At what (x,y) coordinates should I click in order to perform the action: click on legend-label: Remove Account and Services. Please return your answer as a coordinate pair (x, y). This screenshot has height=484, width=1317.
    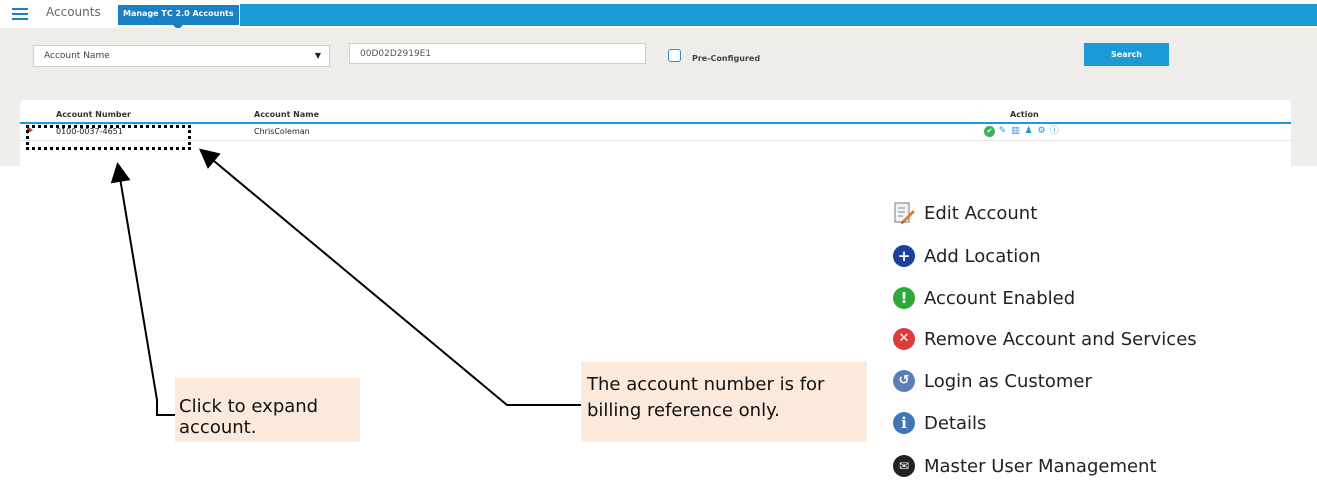
    Looking at the image, I should click on (1060, 339).